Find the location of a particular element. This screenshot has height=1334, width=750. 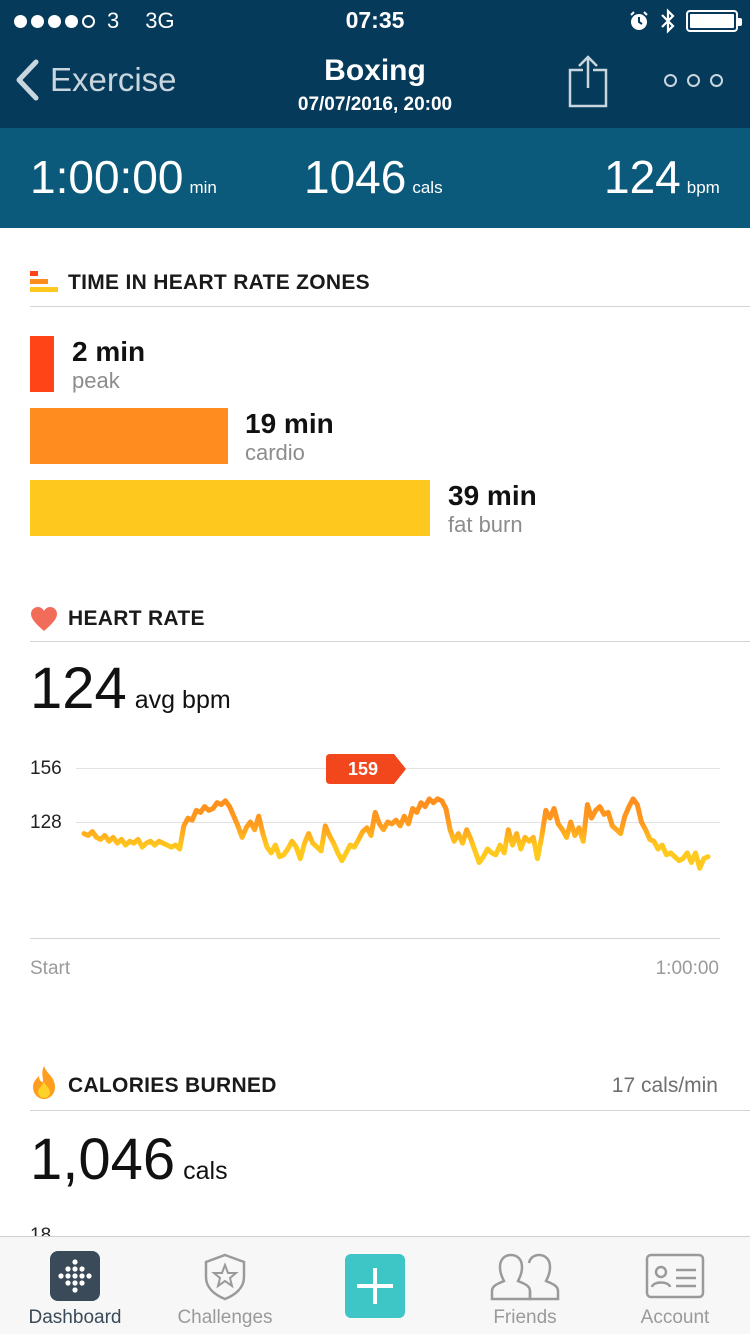

zone-value-cardio: 19 min is located at coordinates (289, 423).